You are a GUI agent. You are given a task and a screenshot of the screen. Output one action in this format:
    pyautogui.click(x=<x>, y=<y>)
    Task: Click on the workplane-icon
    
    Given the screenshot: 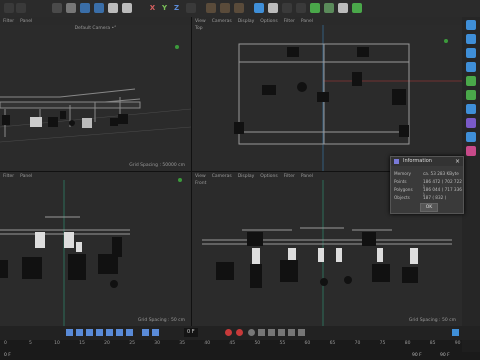 What is the action you would take?
    pyautogui.click(x=471, y=151)
    